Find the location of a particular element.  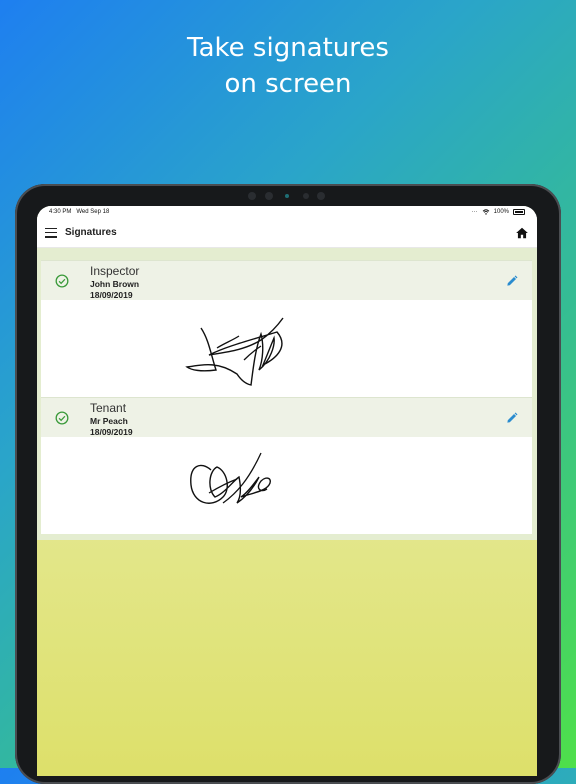

status-bar: 4:30 PM Wed Sep 18 ··· 100% is located at coordinates (287, 212).